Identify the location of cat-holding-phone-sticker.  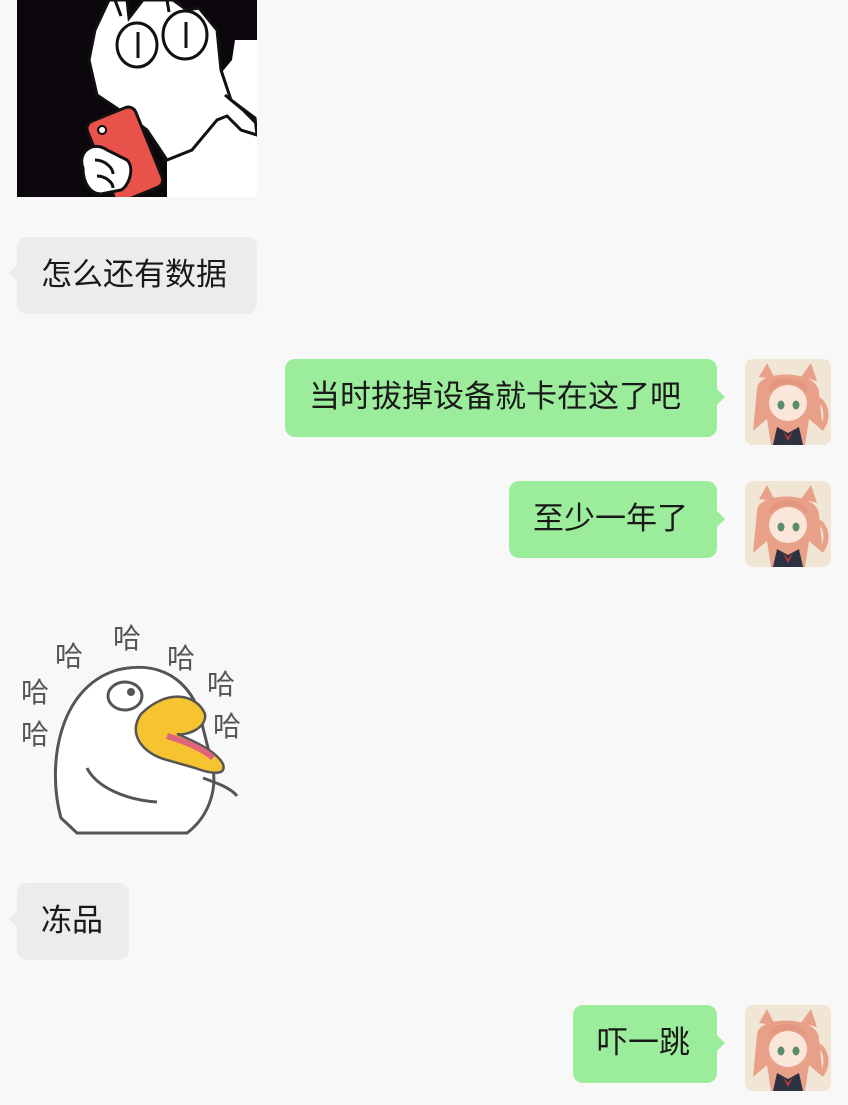
(137, 98).